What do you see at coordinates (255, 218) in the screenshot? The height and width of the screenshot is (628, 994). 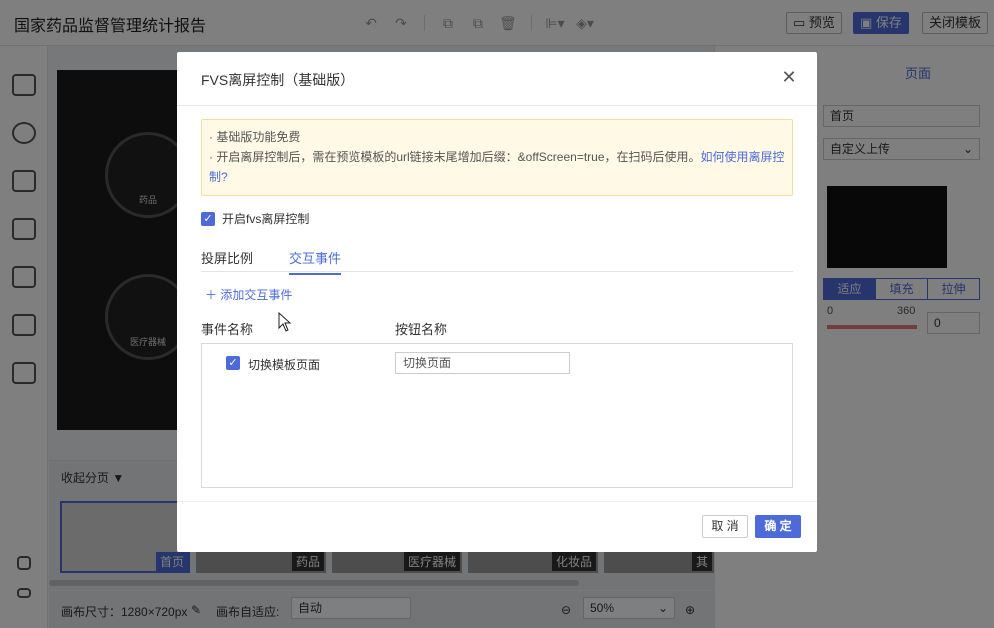 I see `enable-offscreen-checkbox: ✓ 开启fvs离屏控制` at bounding box center [255, 218].